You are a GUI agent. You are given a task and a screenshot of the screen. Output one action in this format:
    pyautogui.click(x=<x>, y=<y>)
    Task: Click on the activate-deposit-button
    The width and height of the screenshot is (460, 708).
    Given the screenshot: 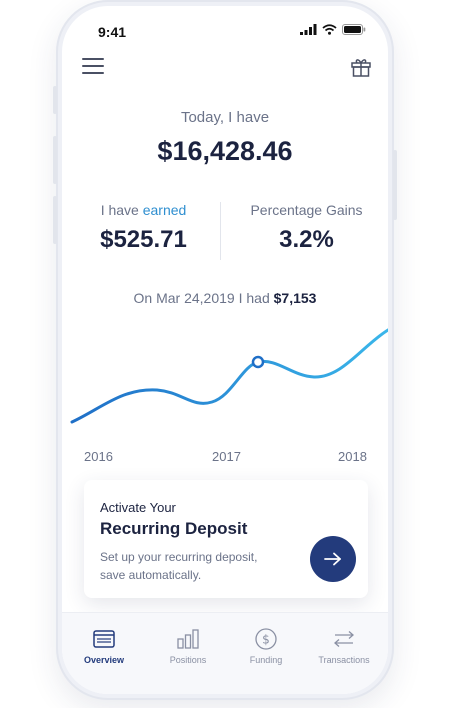 What is the action you would take?
    pyautogui.click(x=333, y=559)
    